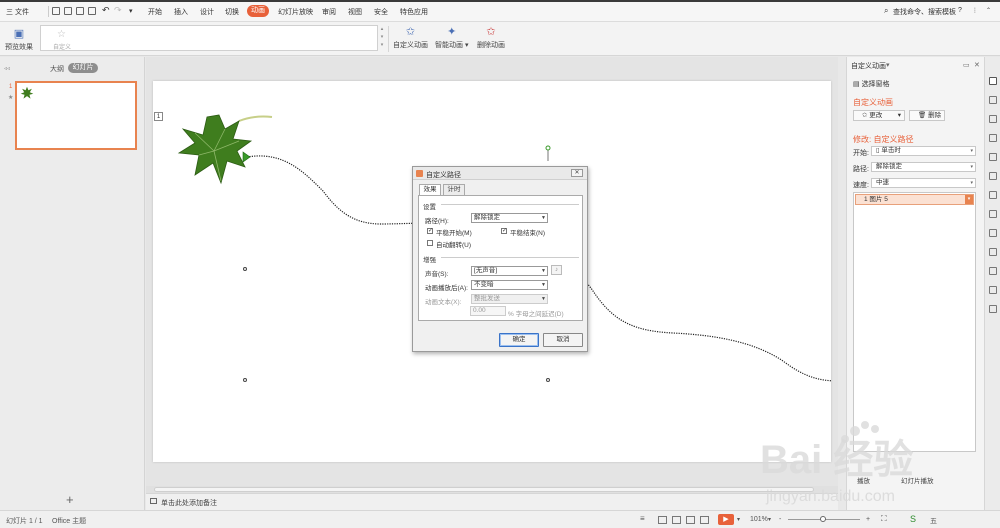  I want to click on change-effect-button: ✩ 更改 ▾, so click(879, 115).